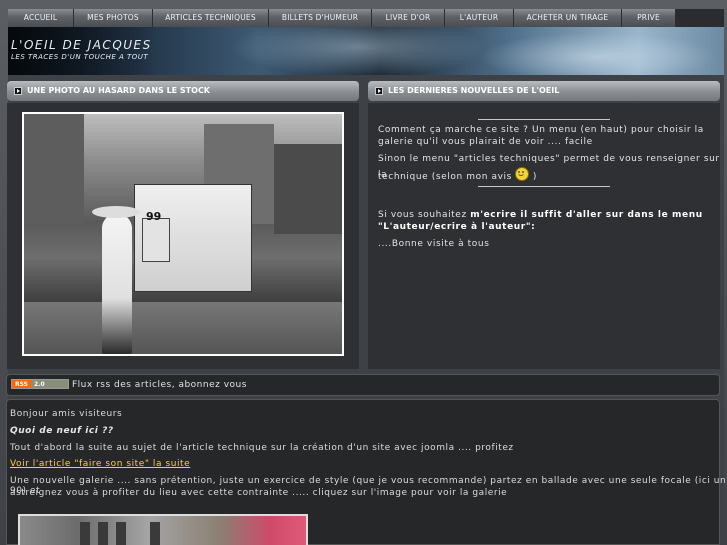 This screenshot has height=545, width=727. Describe the element at coordinates (445, 177) in the screenshot. I see `news-text: technique (selon mon avis` at that location.